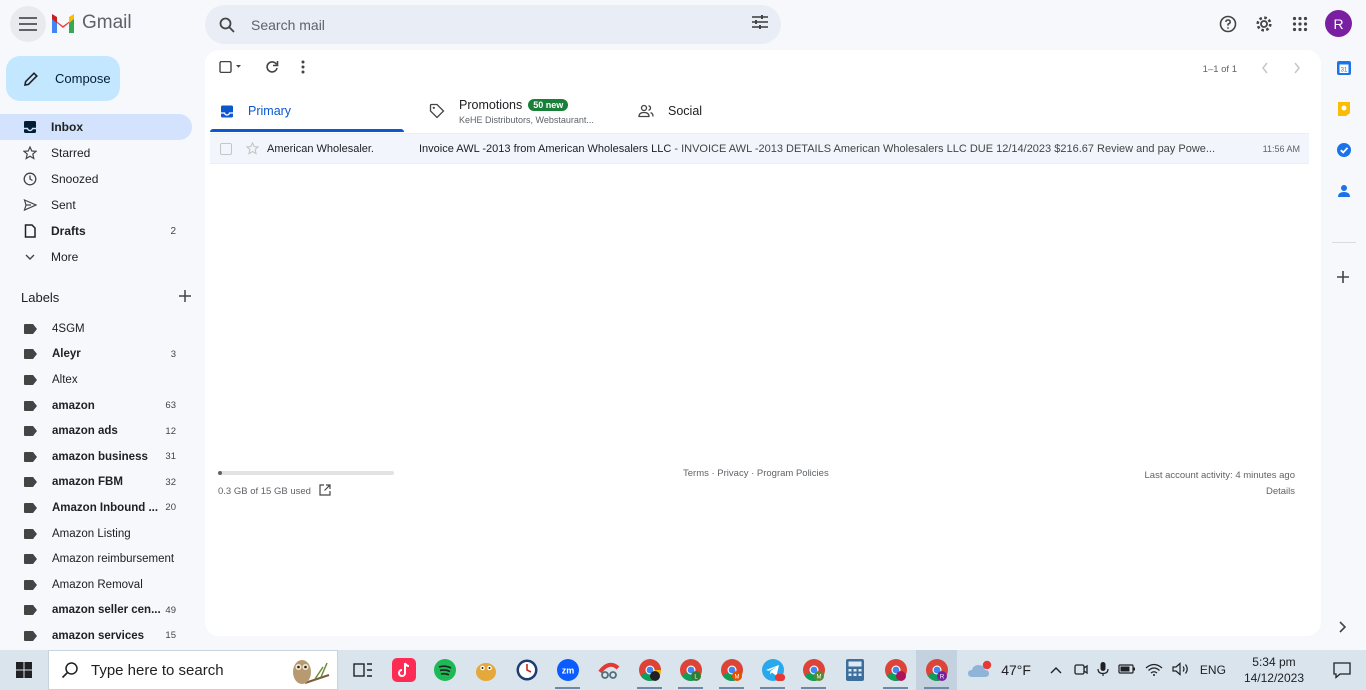 This screenshot has height=690, width=1366. Describe the element at coordinates (485, 670) in the screenshot. I see `game-app-icon` at that location.